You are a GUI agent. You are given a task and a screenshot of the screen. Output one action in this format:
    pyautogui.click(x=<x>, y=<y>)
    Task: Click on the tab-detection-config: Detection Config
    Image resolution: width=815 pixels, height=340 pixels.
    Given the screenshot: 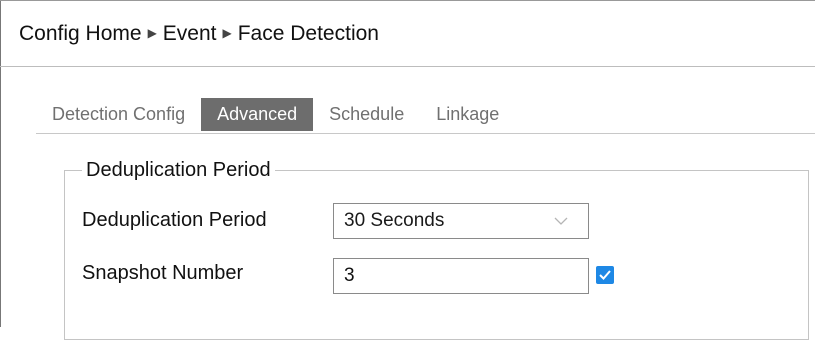 What is the action you would take?
    pyautogui.click(x=118, y=114)
    